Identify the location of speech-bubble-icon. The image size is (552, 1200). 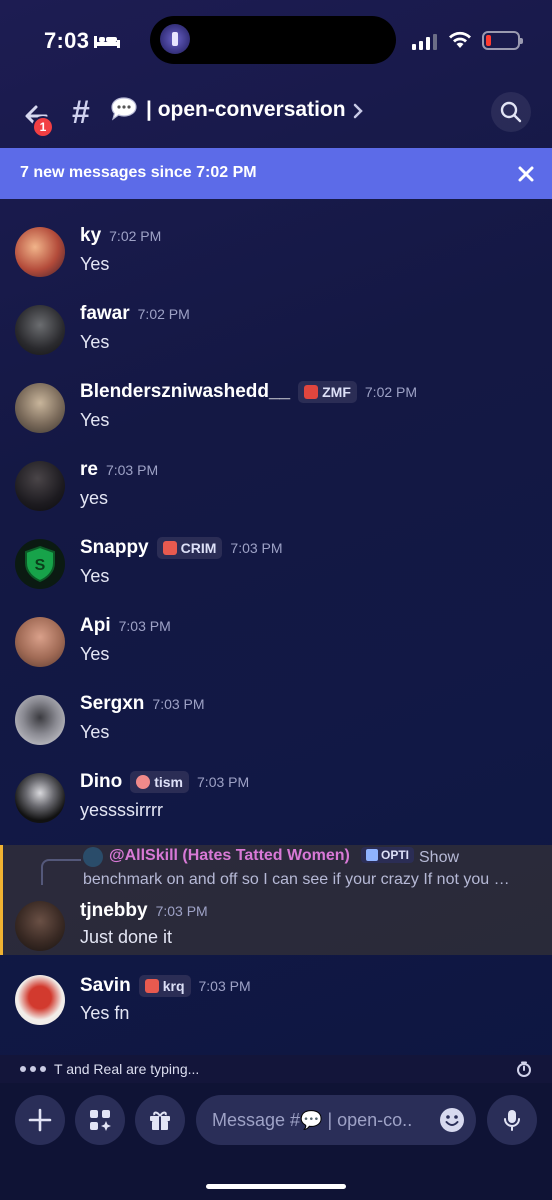
(124, 109).